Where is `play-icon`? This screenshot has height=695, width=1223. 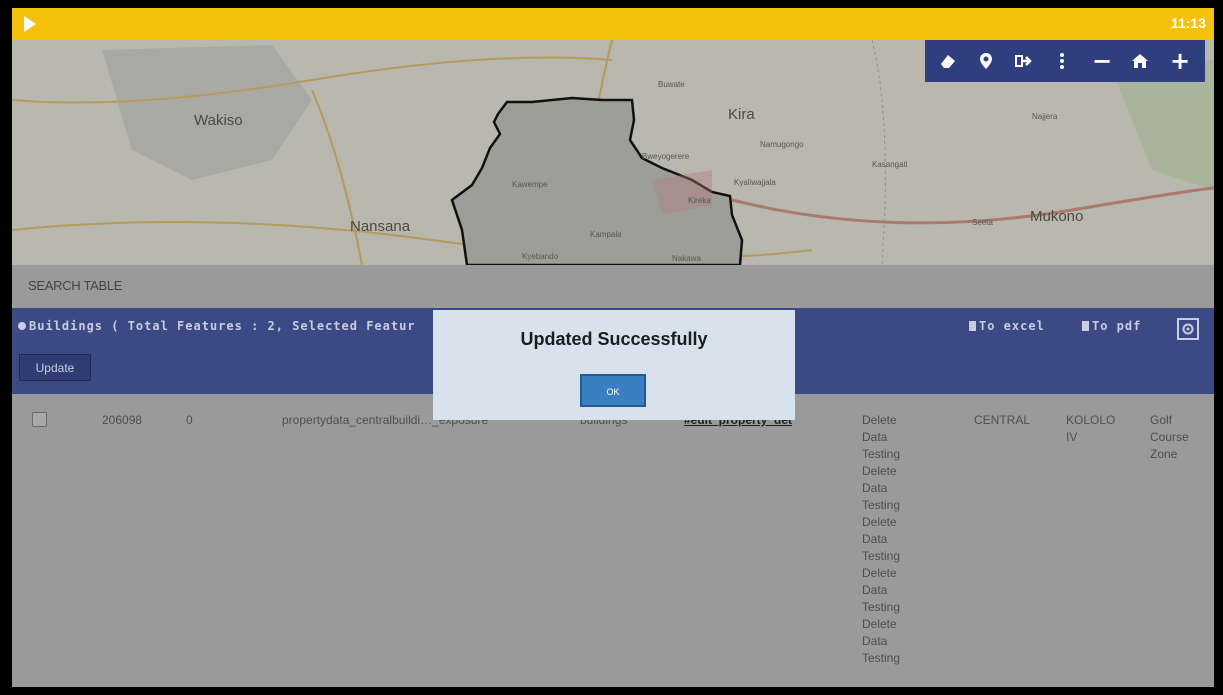
play-icon is located at coordinates (30, 24).